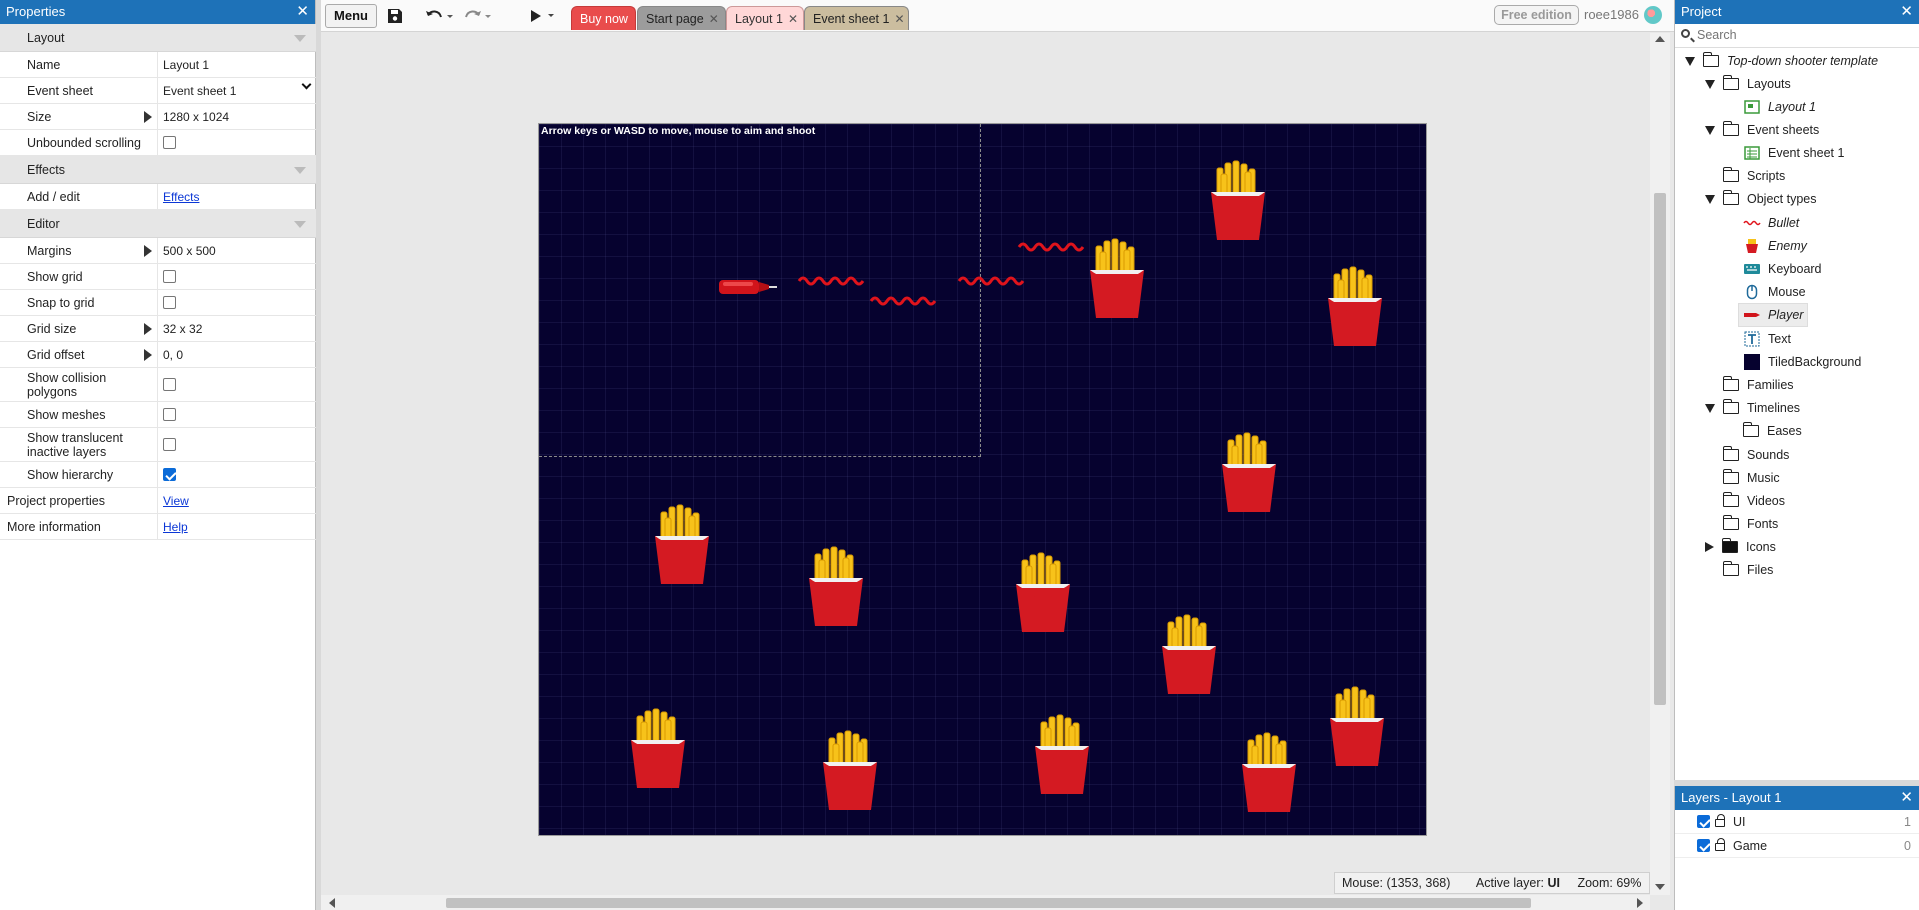  Describe the element at coordinates (169, 474) in the screenshot. I see `show-hierarchy-checkbox` at that location.